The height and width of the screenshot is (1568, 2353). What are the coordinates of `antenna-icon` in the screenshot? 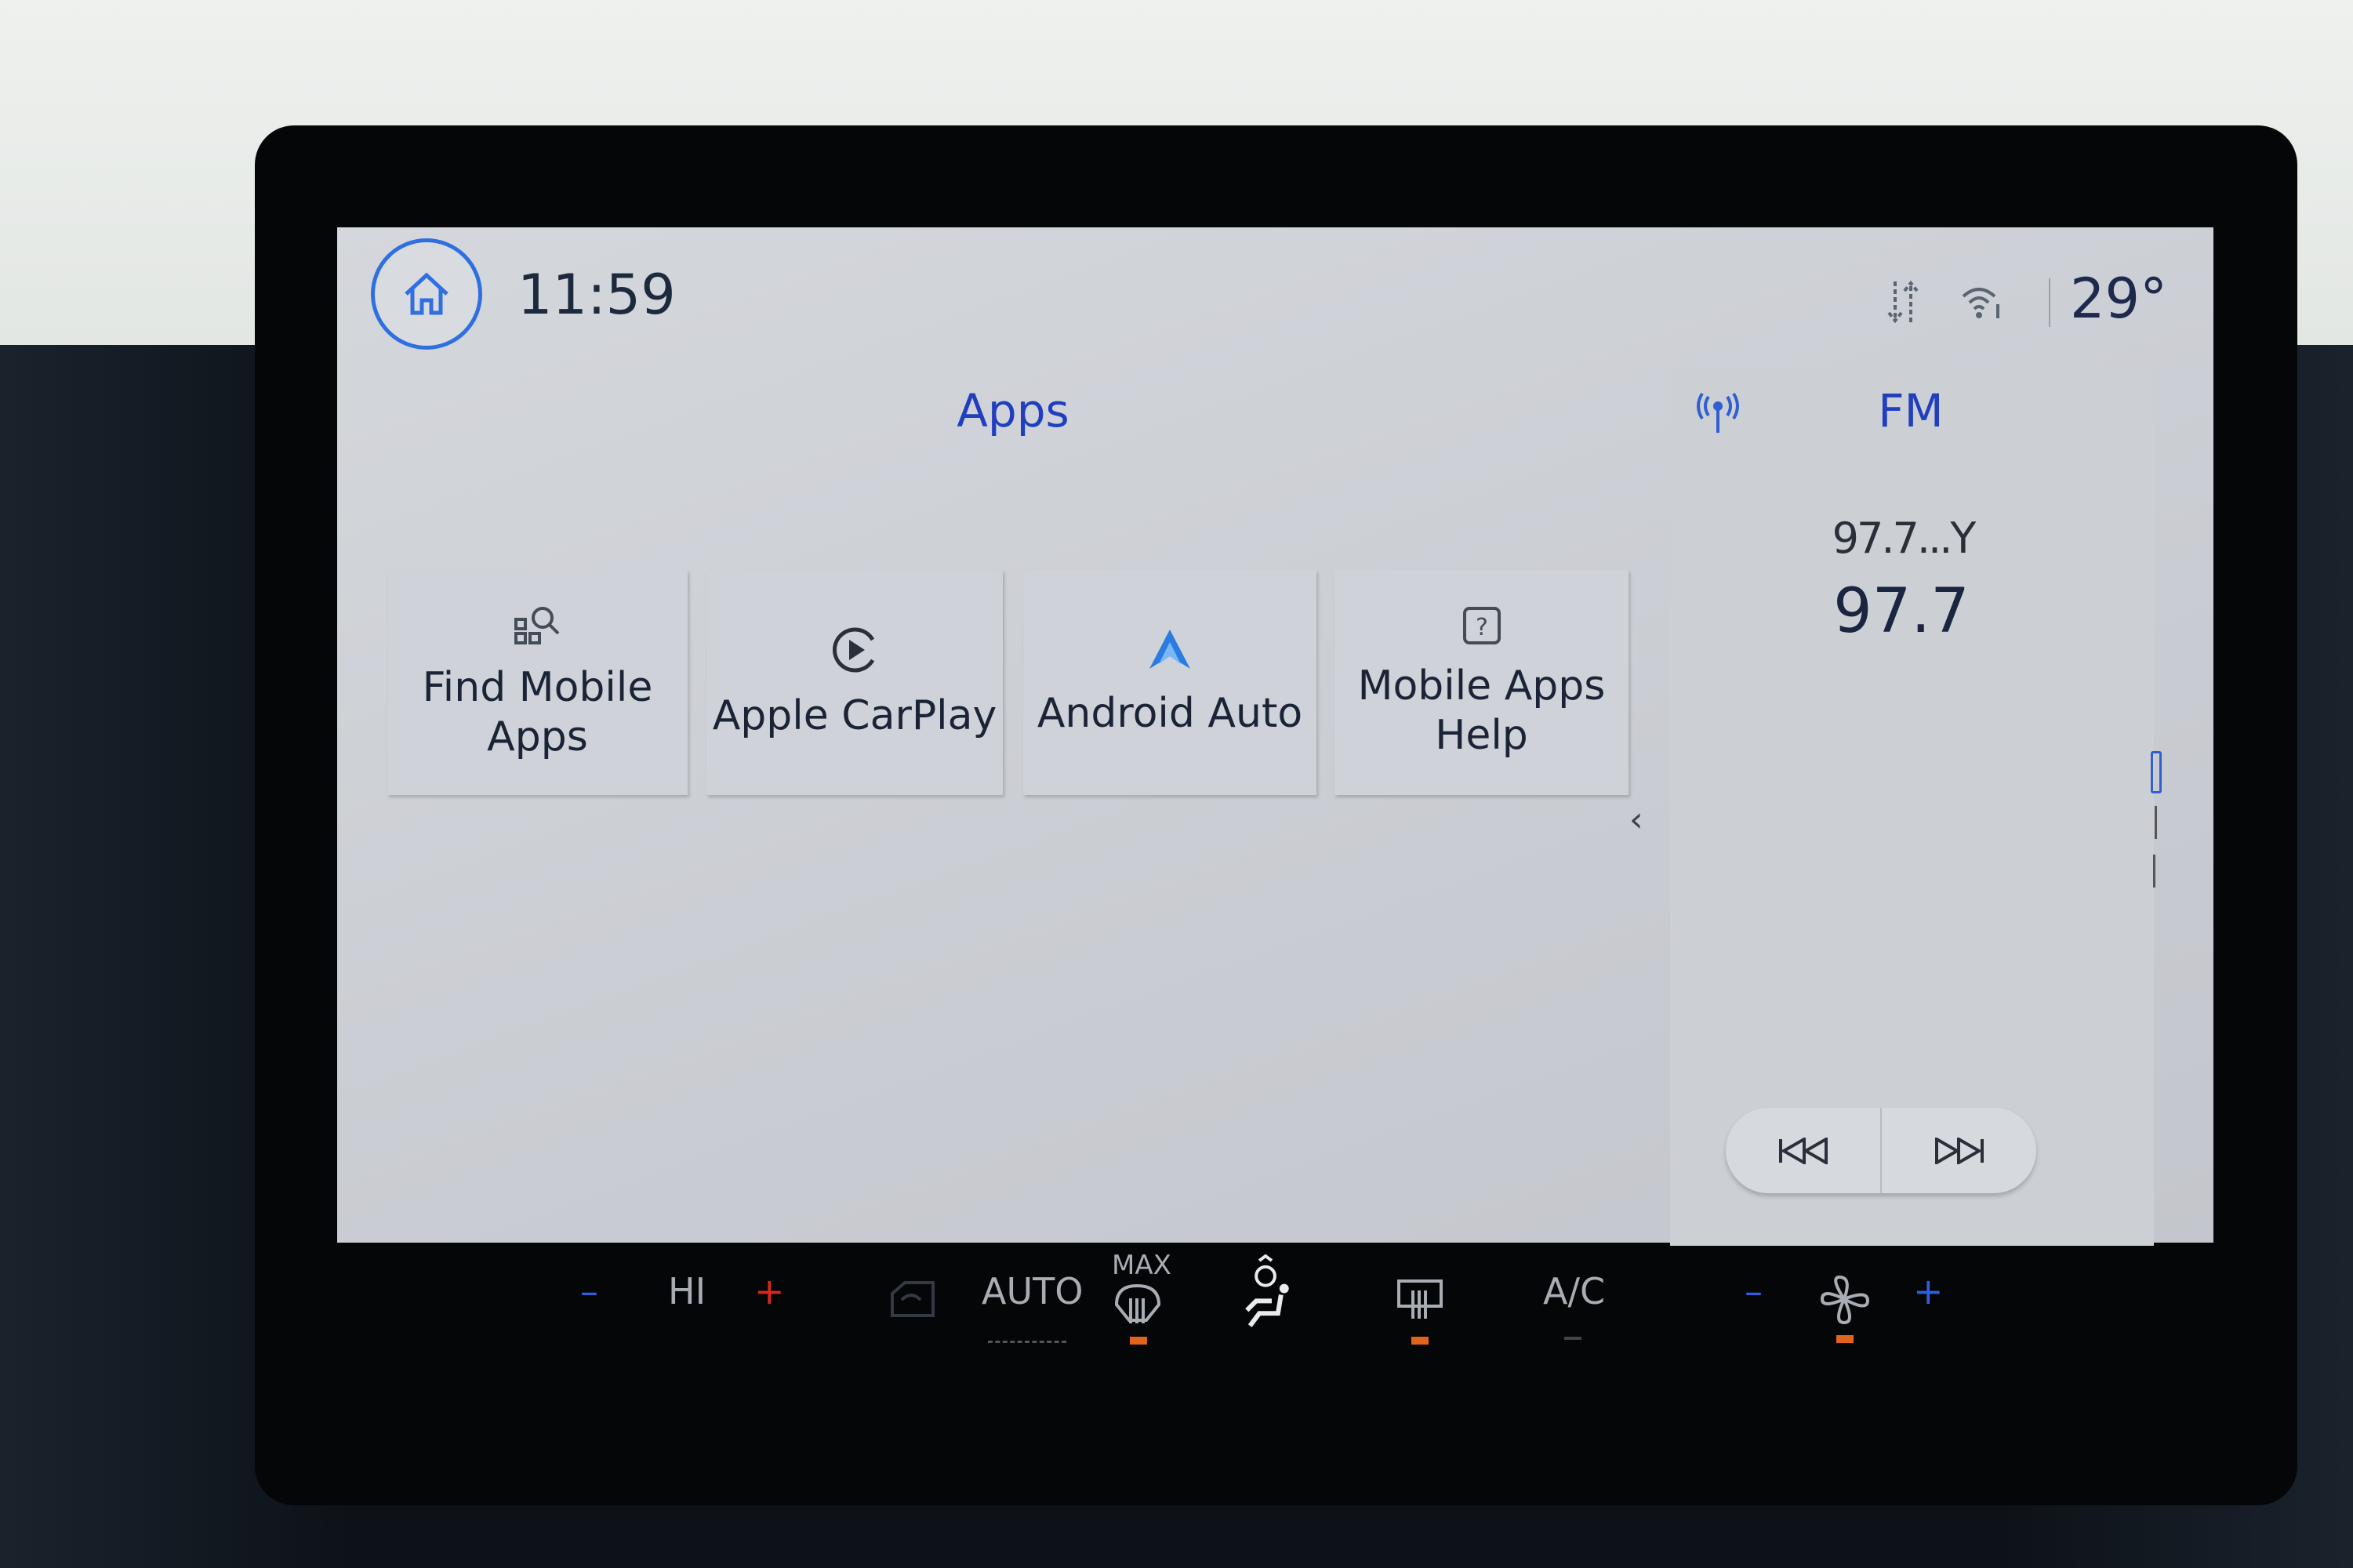 It's located at (1718, 413).